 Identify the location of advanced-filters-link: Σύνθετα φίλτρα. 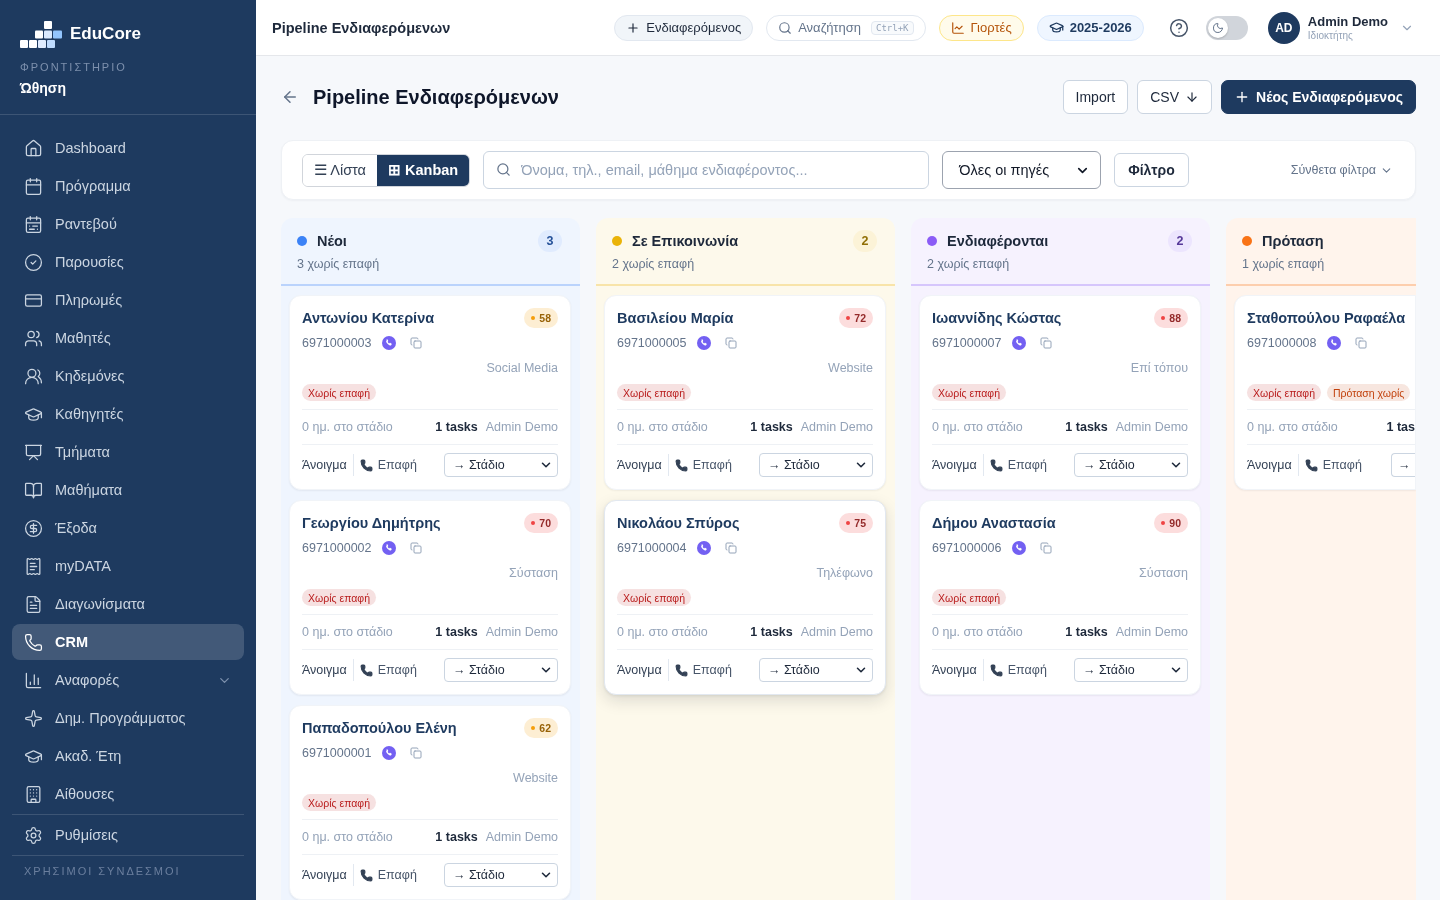
(1341, 170).